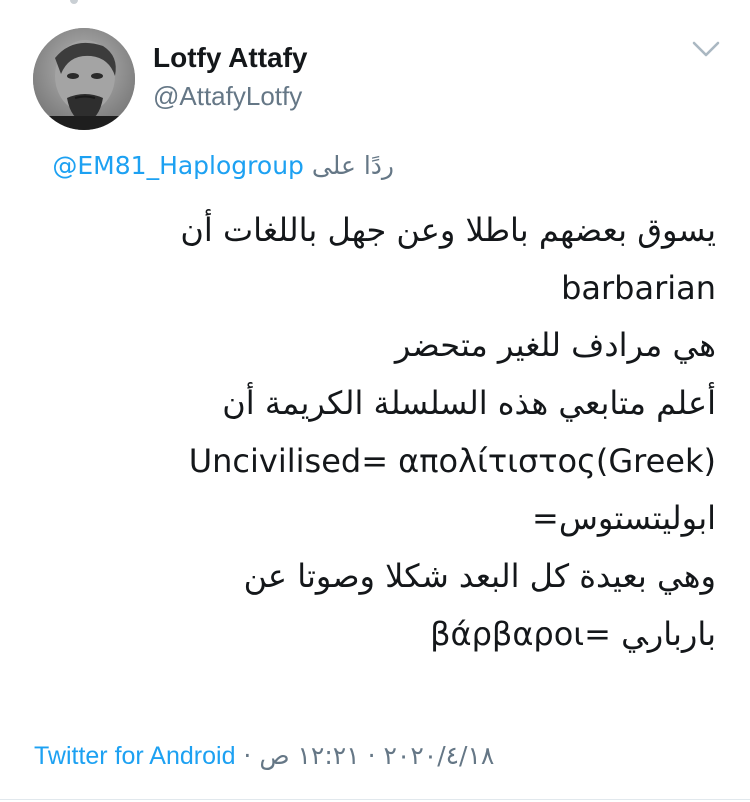 The width and height of the screenshot is (750, 802). I want to click on tweet-line: وهي بعيدة كل البعد شكلا وصوتا عن, so click(479, 576).